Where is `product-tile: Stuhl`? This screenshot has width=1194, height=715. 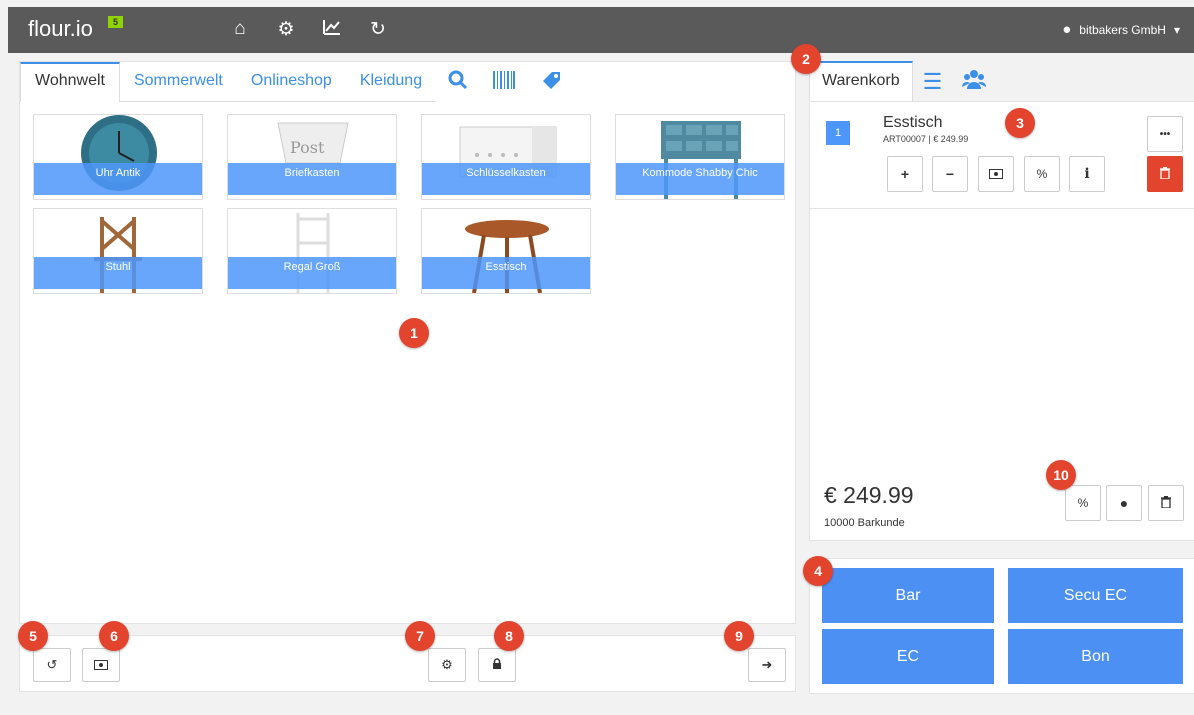 product-tile: Stuhl is located at coordinates (118, 251).